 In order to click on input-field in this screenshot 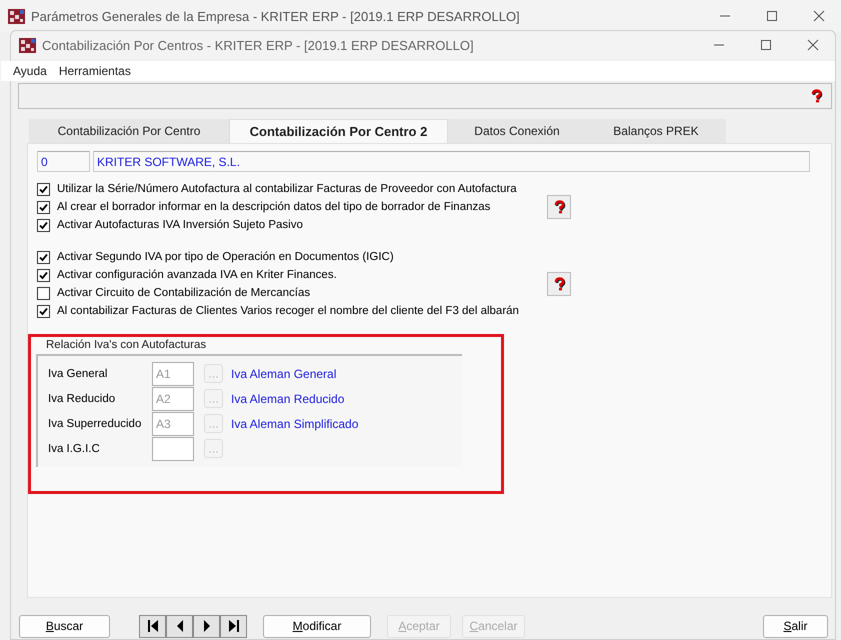, I will do `click(173, 448)`.